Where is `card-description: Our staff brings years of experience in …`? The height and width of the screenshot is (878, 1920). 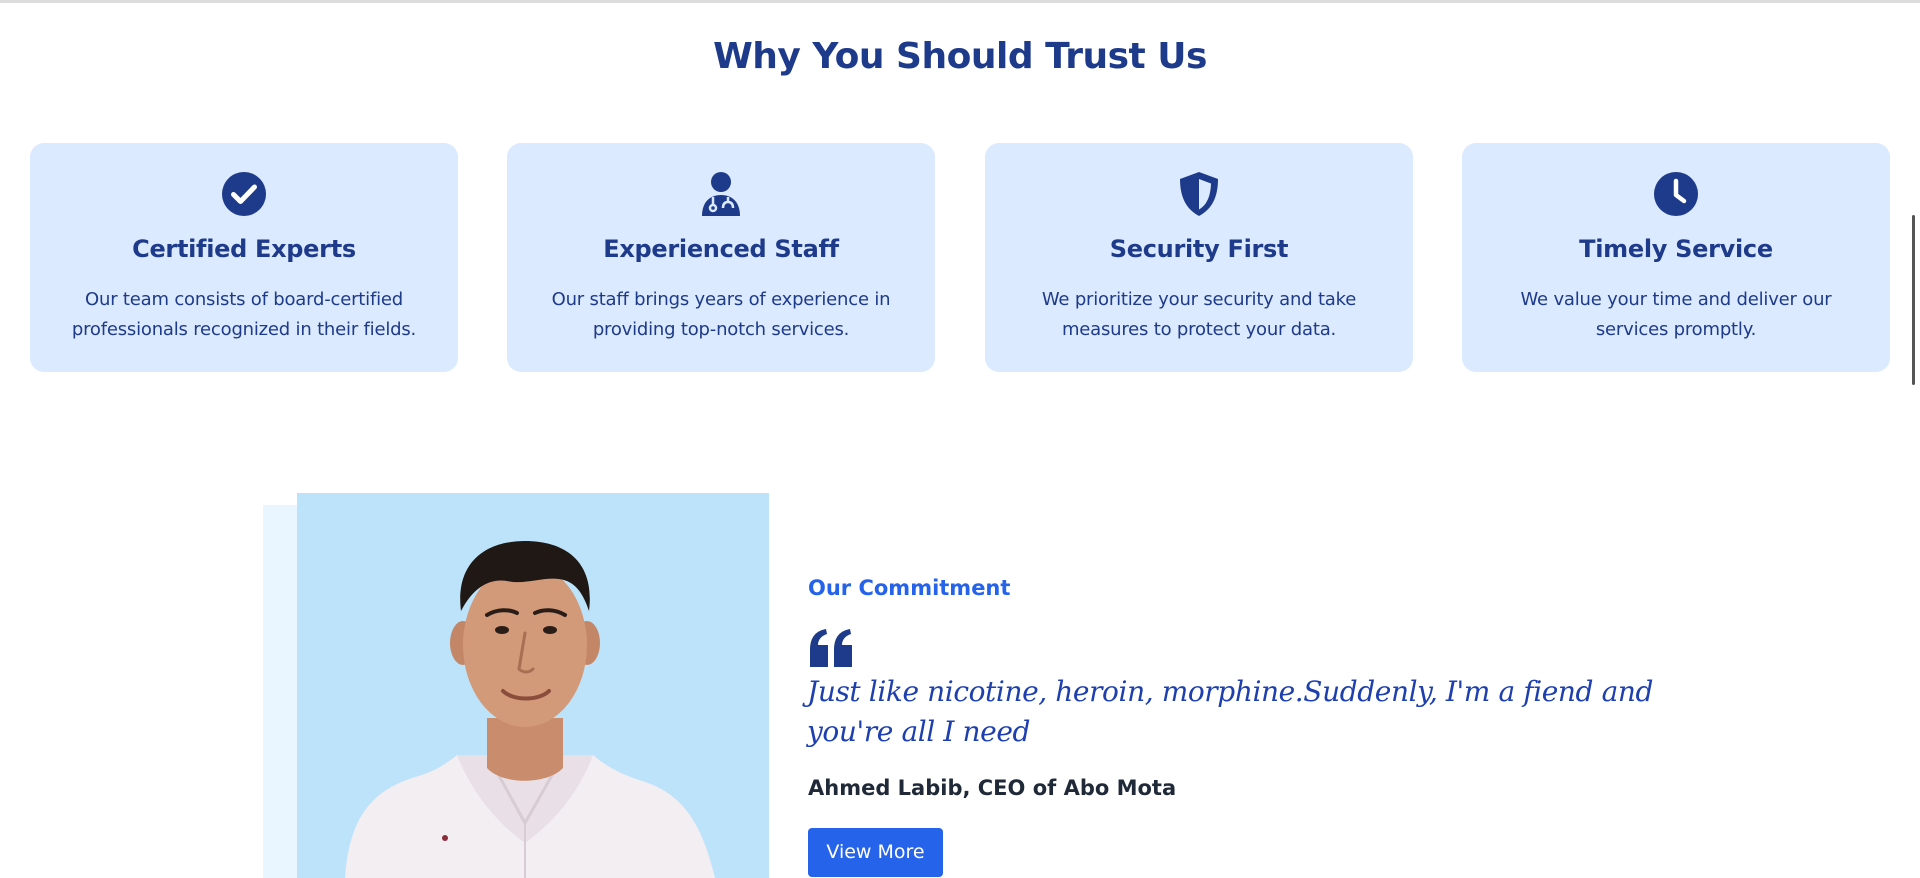
card-description: Our staff brings years of experience in … is located at coordinates (721, 314).